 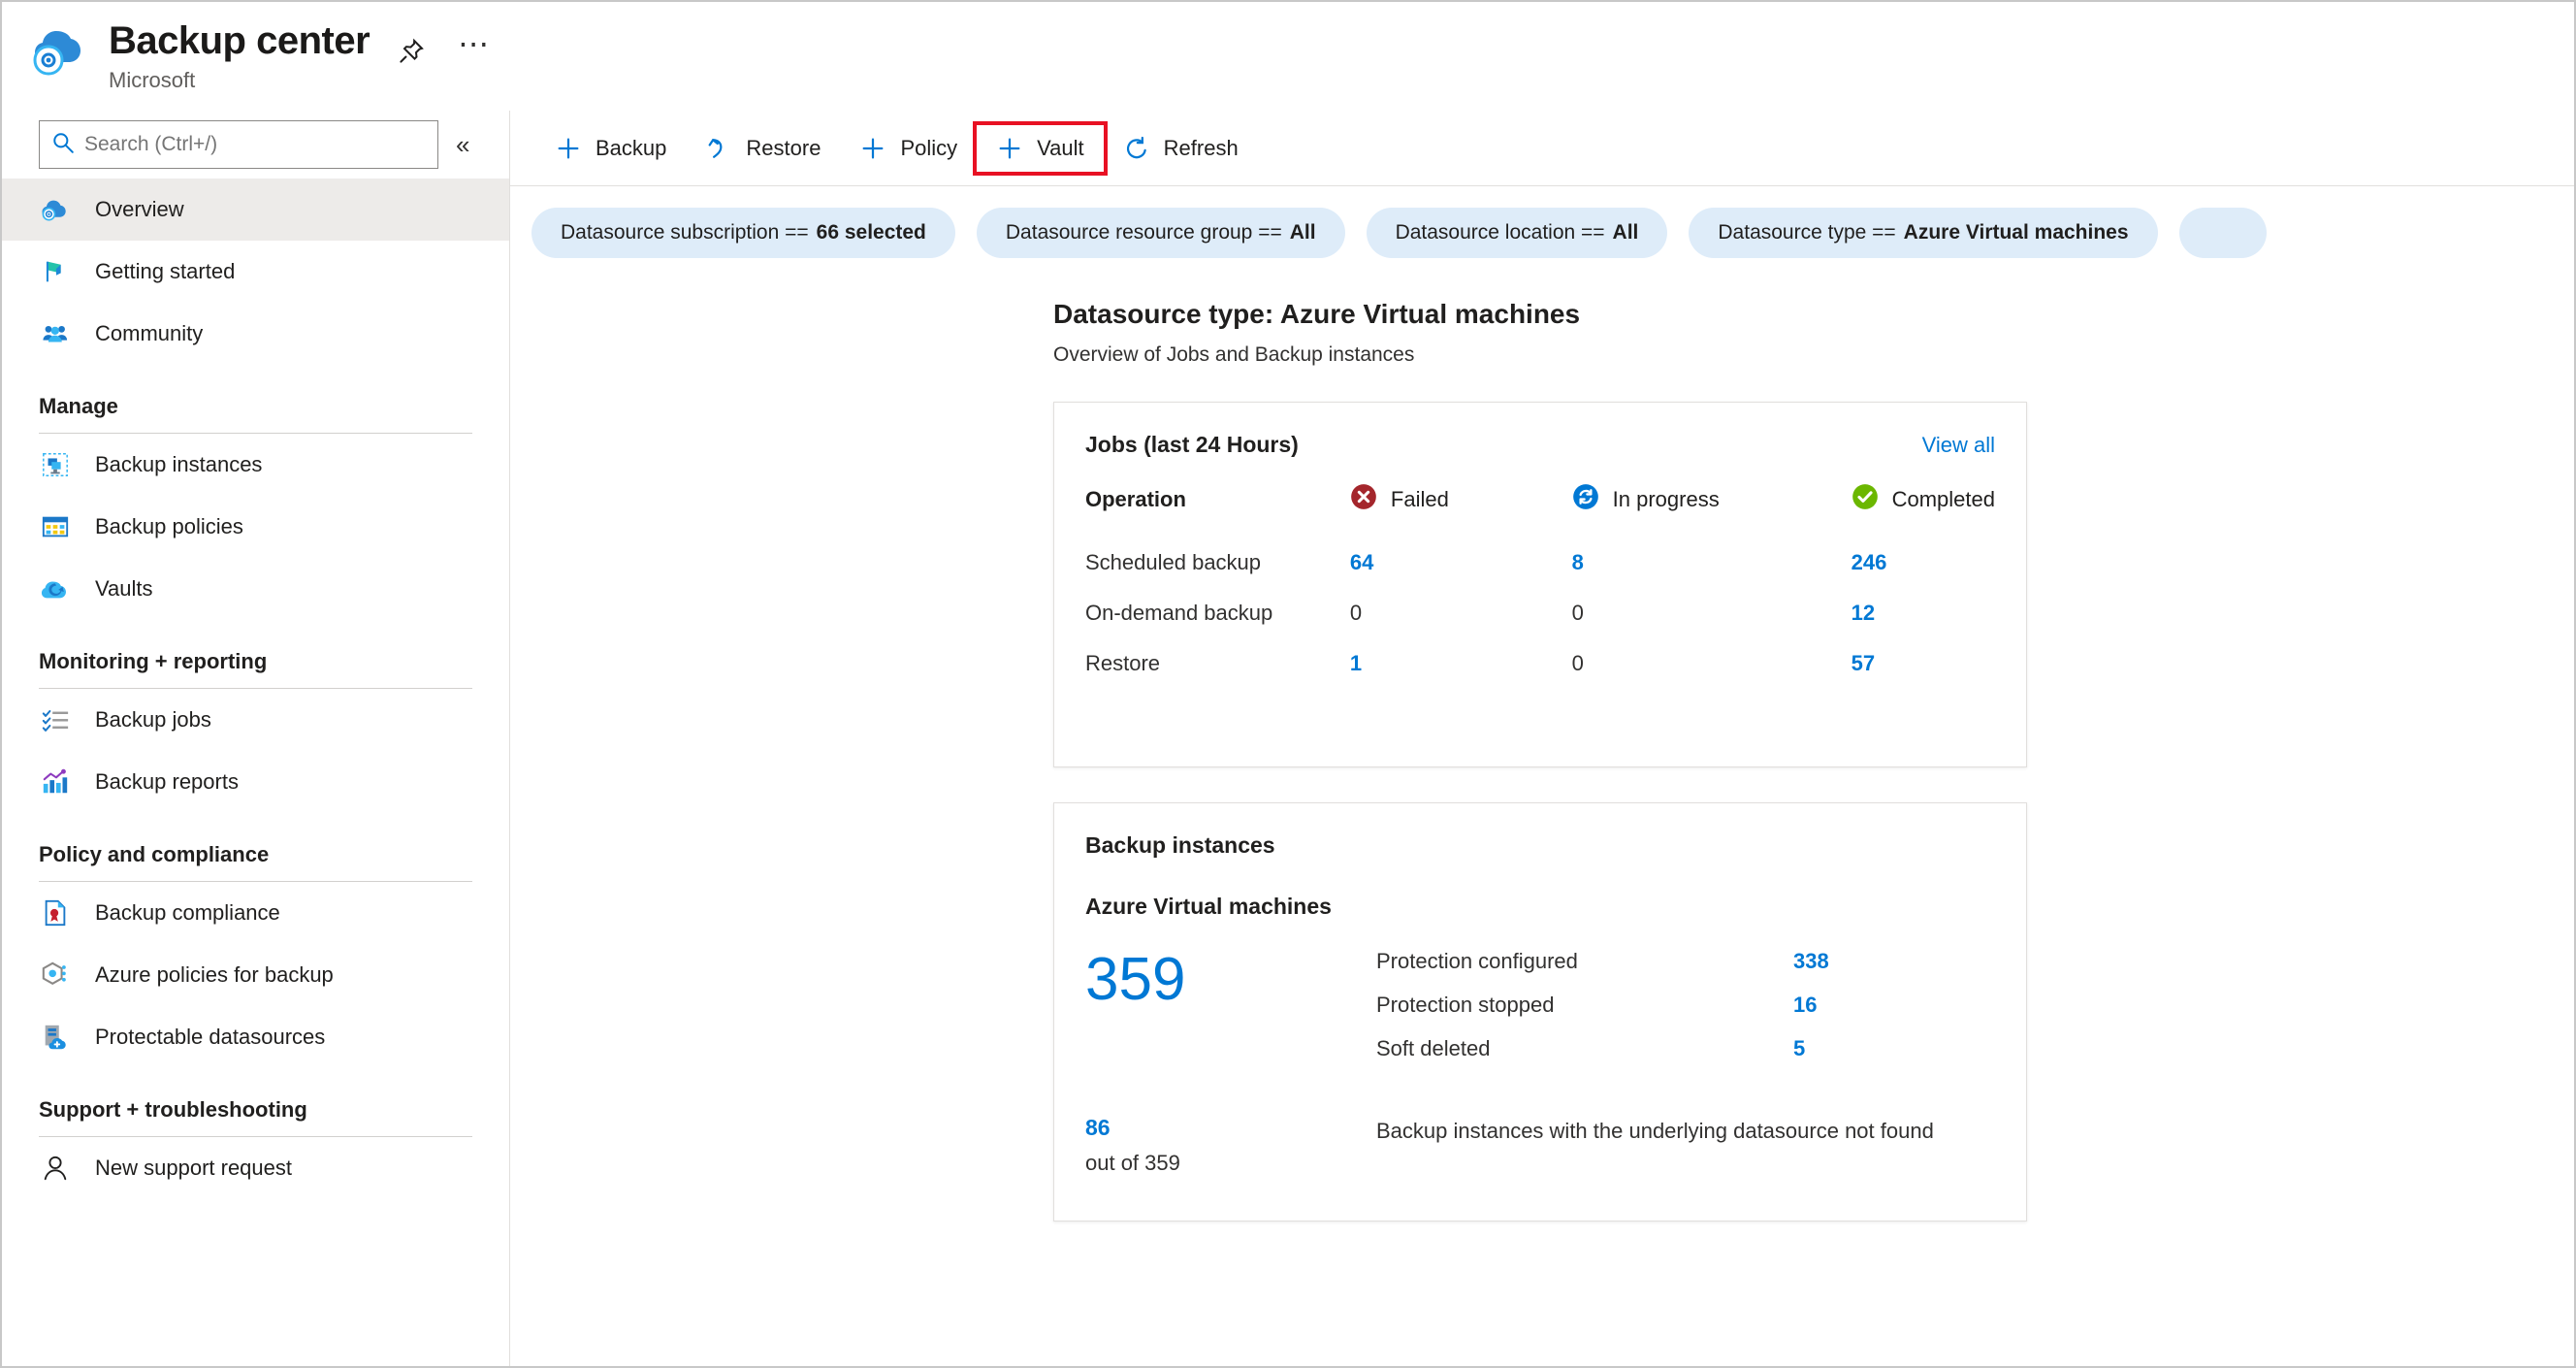 What do you see at coordinates (685, 232) in the screenshot?
I see `filter-label: Datasource subscription ==` at bounding box center [685, 232].